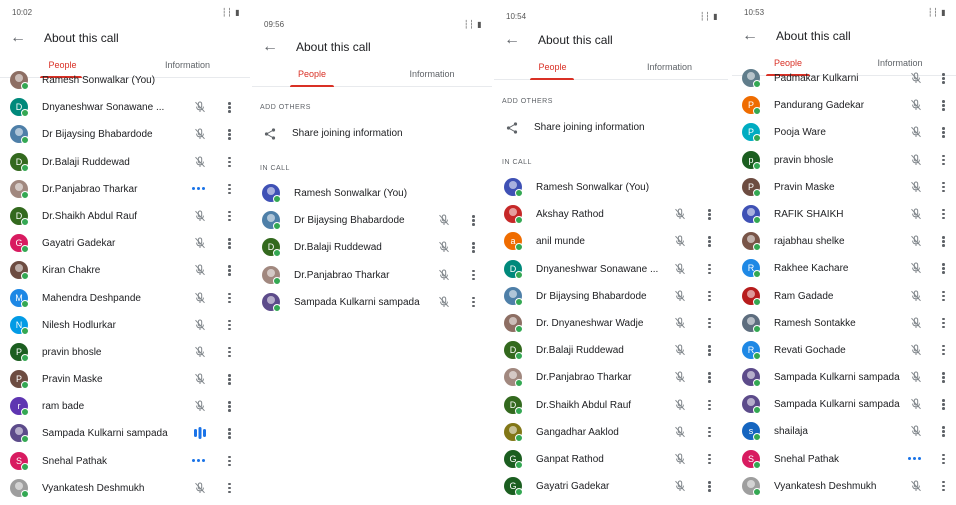 The width and height of the screenshot is (956, 505). What do you see at coordinates (844, 296) in the screenshot?
I see `participant-row: Ram Gadade` at bounding box center [844, 296].